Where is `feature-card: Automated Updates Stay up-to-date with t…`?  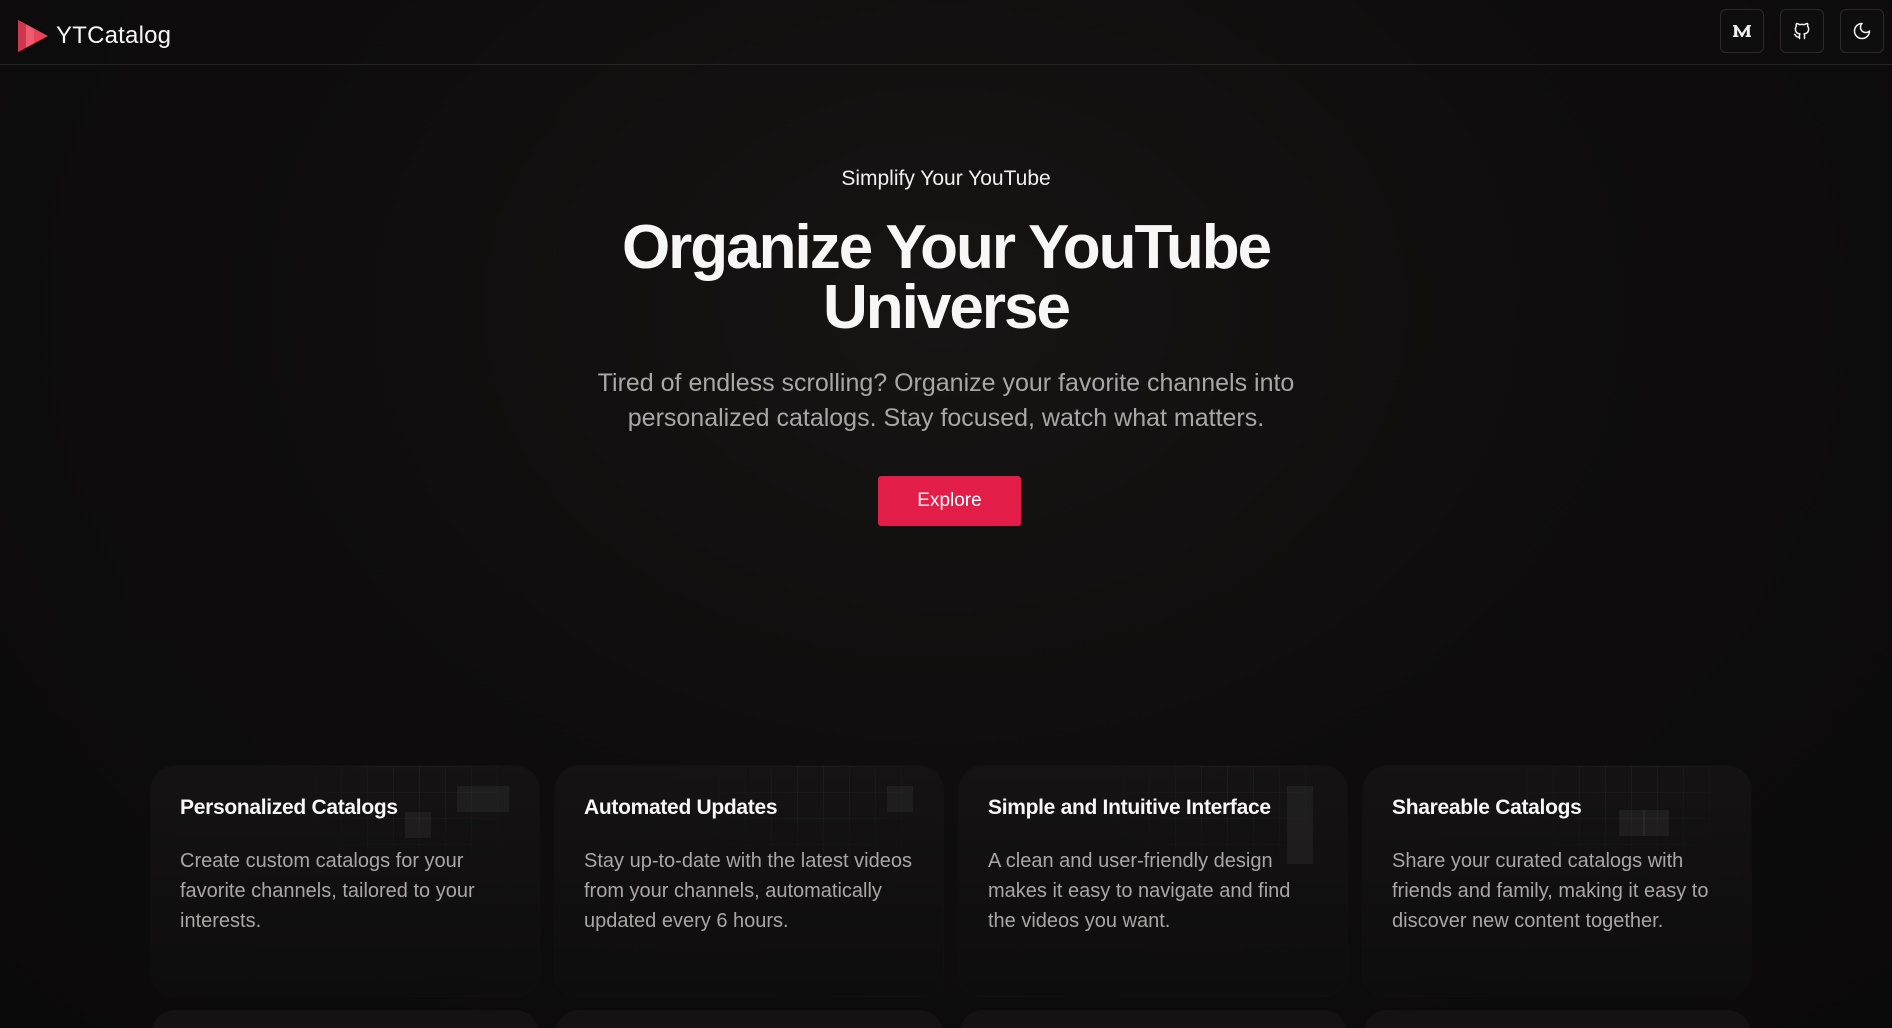
feature-card: Automated Updates Stay up-to-date with t… is located at coordinates (749, 881).